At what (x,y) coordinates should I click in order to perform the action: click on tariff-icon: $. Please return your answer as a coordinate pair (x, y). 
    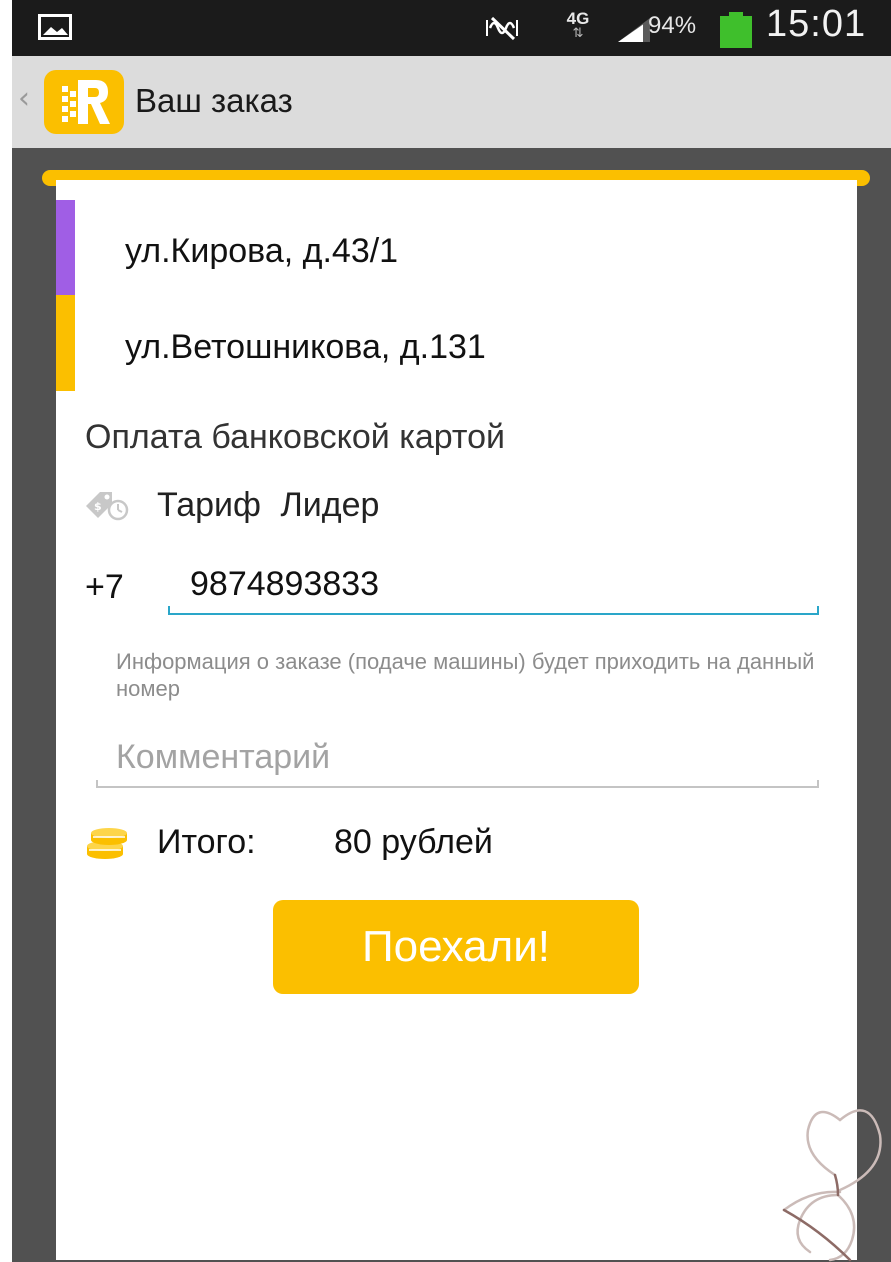
    Looking at the image, I should click on (107, 506).